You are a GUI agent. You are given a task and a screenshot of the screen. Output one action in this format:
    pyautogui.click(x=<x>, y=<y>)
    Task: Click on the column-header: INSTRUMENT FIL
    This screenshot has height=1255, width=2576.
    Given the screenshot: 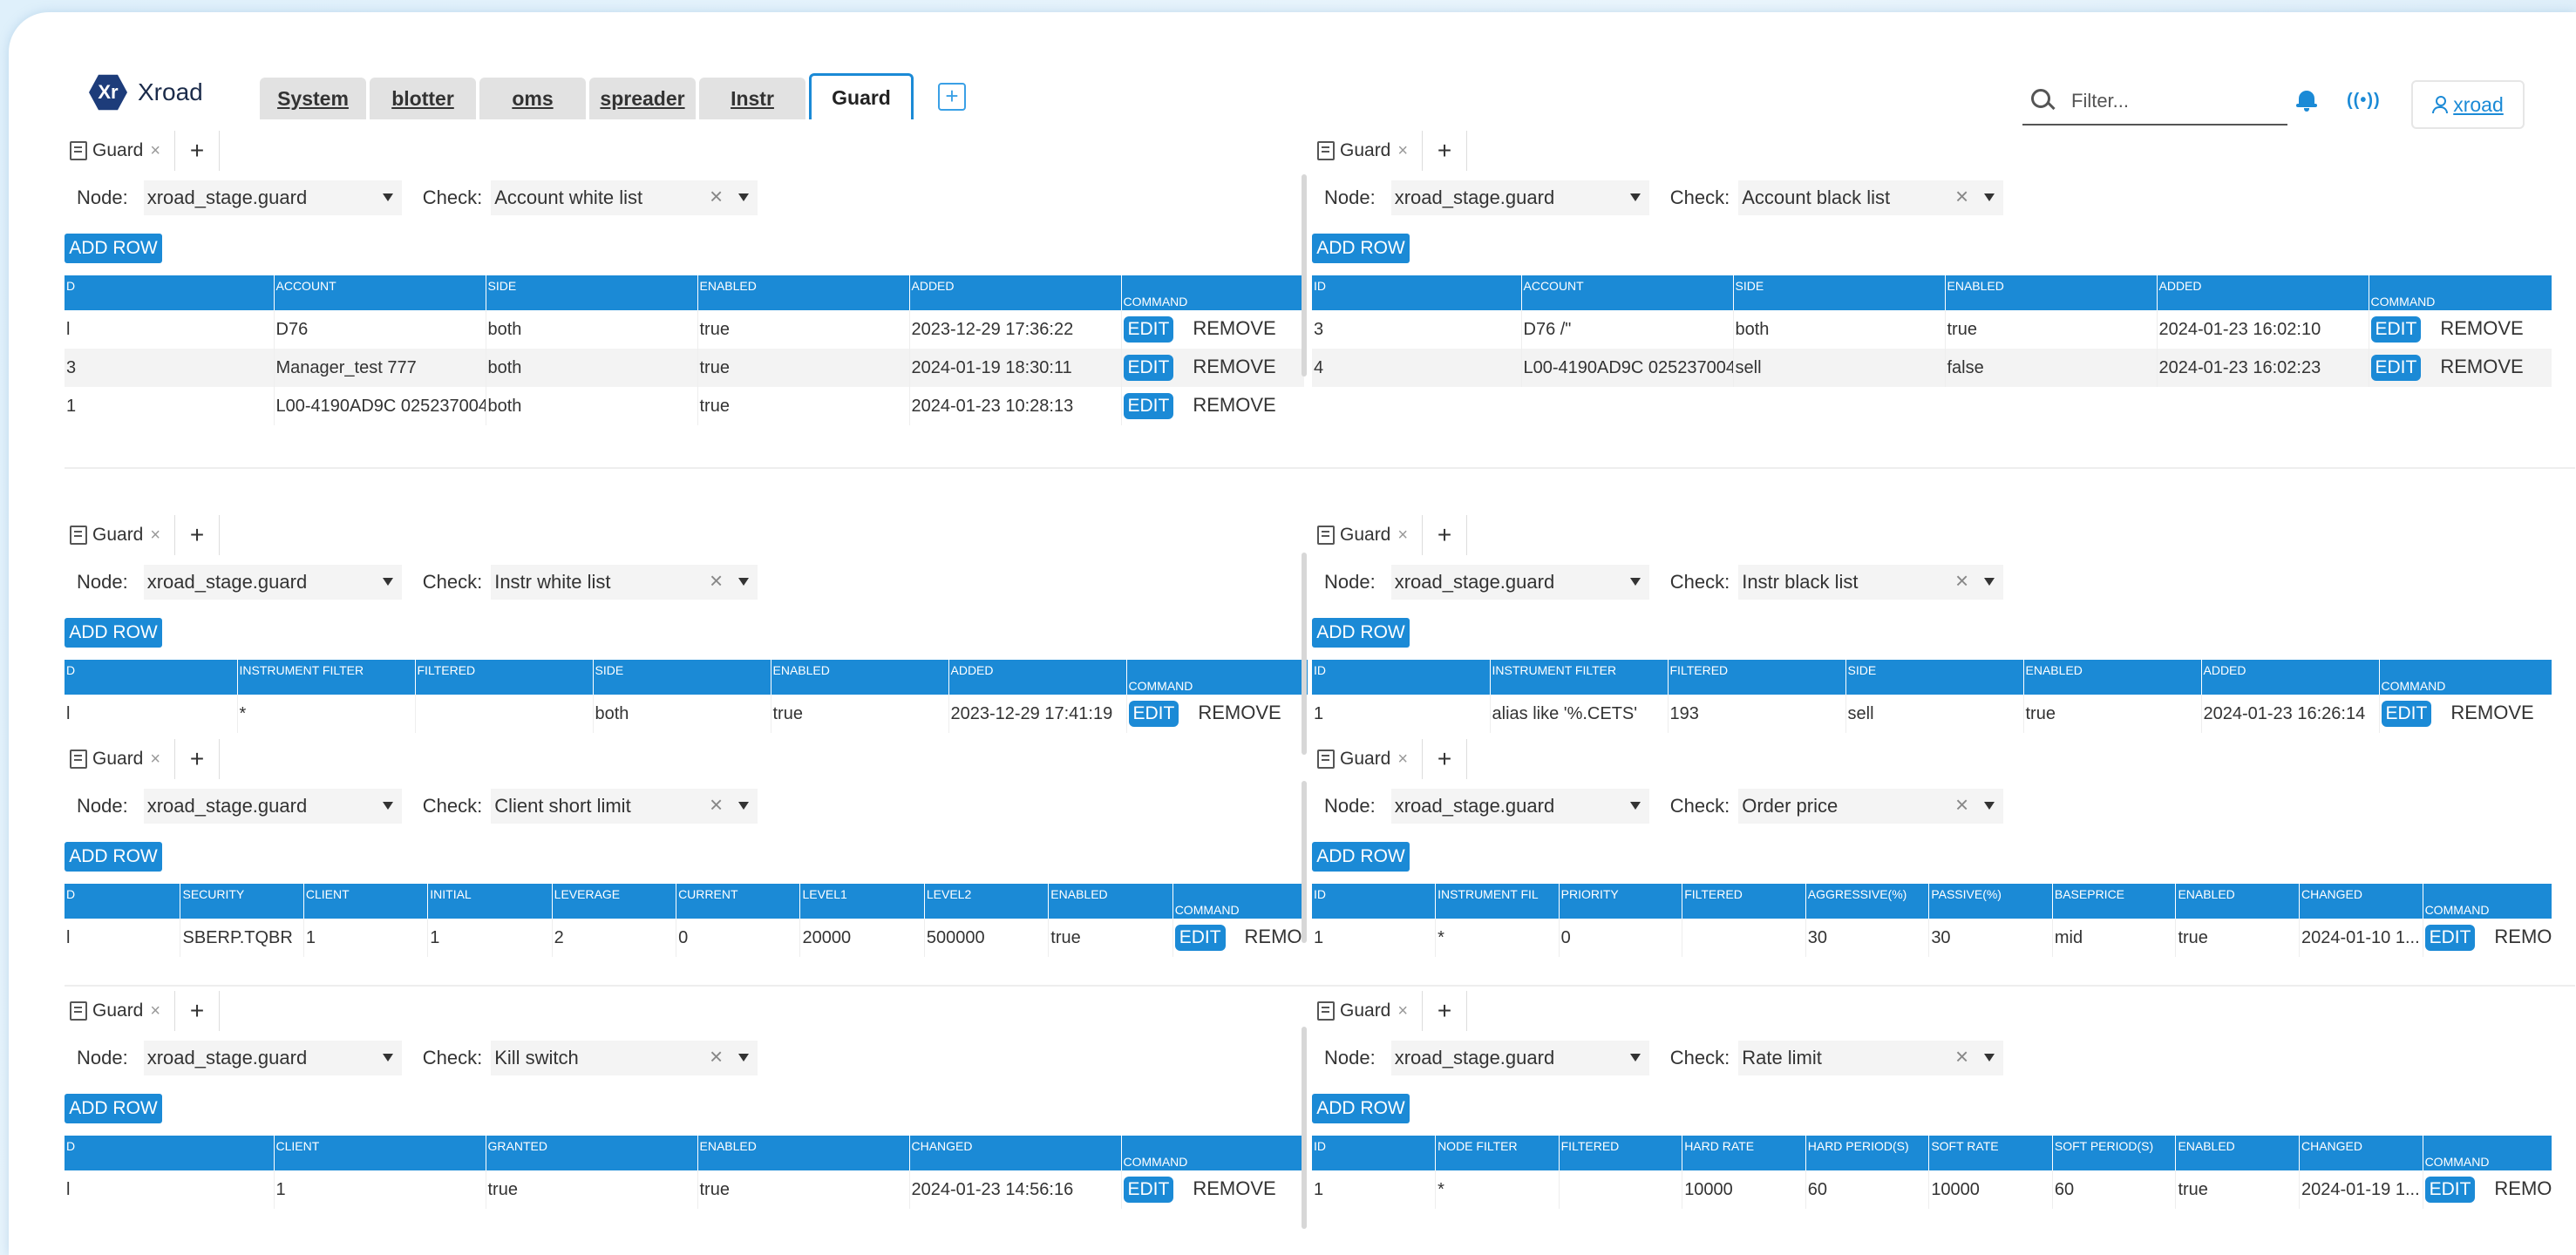 What is the action you would take?
    pyautogui.click(x=1497, y=902)
    